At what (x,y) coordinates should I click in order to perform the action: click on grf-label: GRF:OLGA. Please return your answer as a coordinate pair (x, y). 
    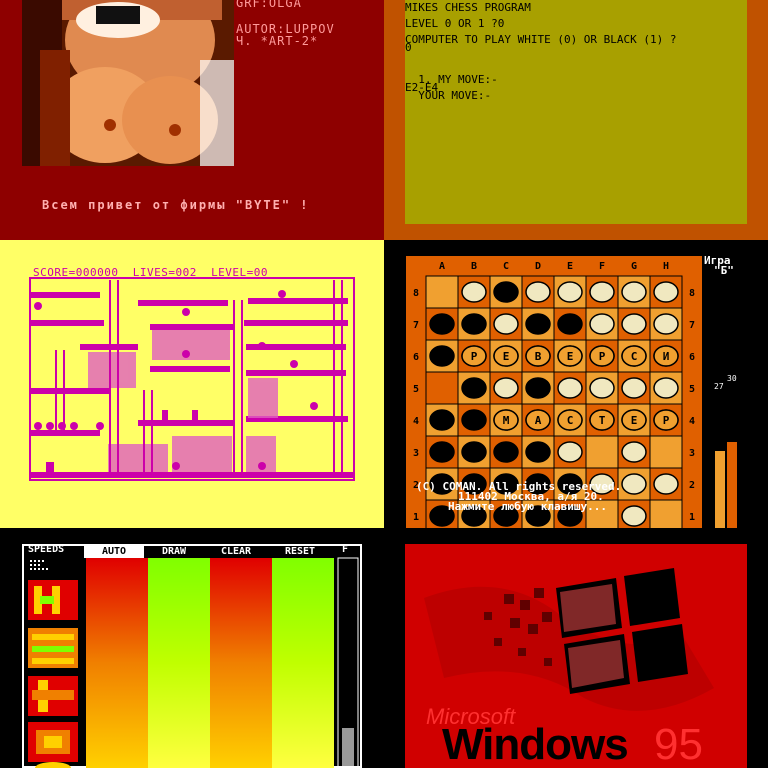
    Looking at the image, I should click on (269, 5).